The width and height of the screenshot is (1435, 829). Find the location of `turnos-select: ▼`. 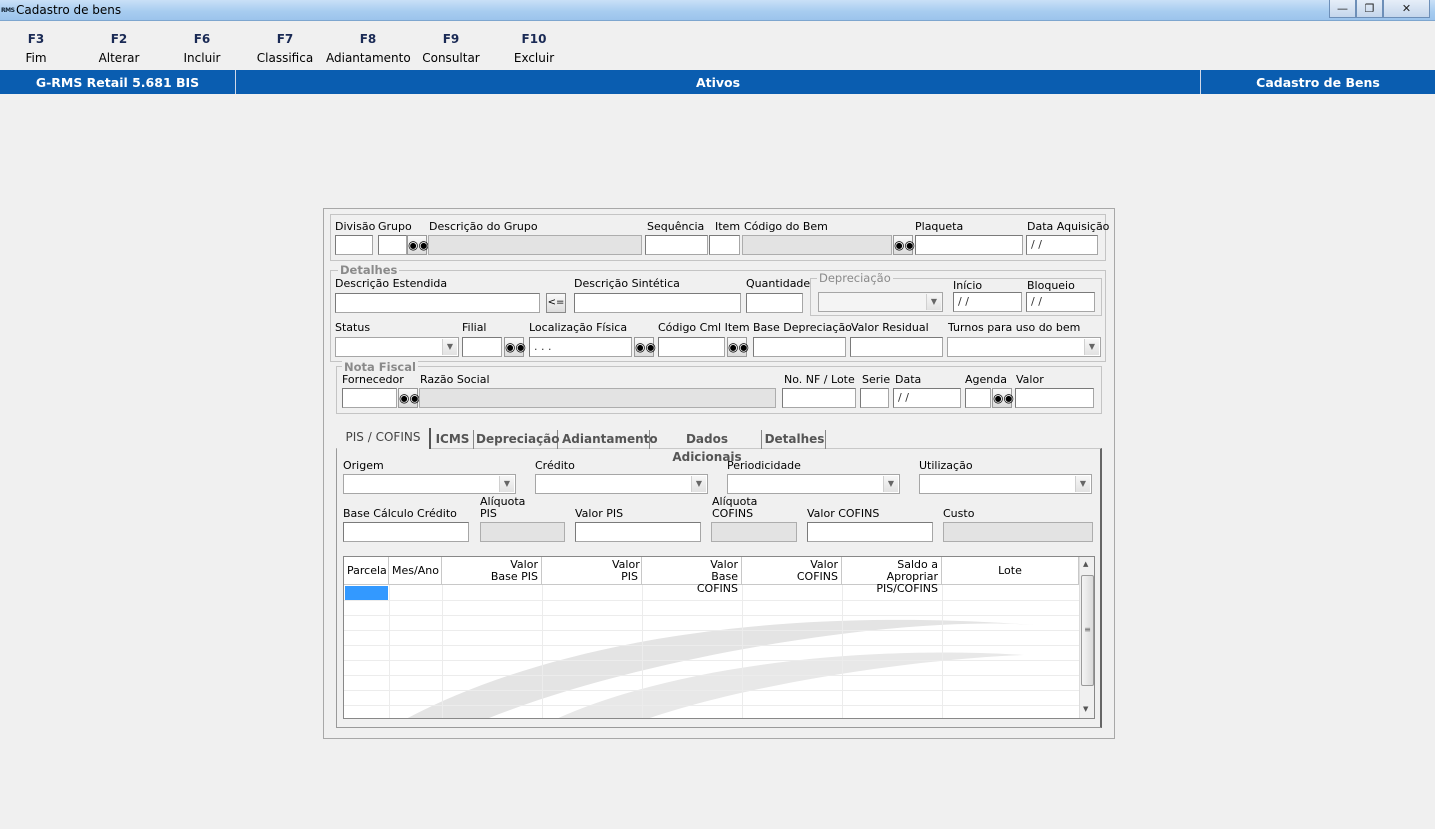

turnos-select: ▼ is located at coordinates (1024, 347).